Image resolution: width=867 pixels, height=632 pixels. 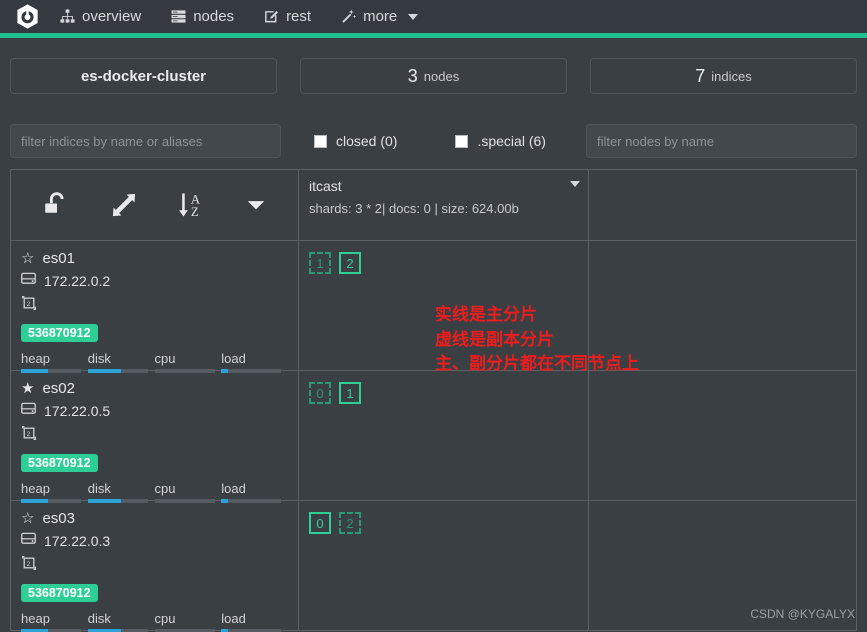 I want to click on nav-item-rest: rest, so click(x=287, y=16).